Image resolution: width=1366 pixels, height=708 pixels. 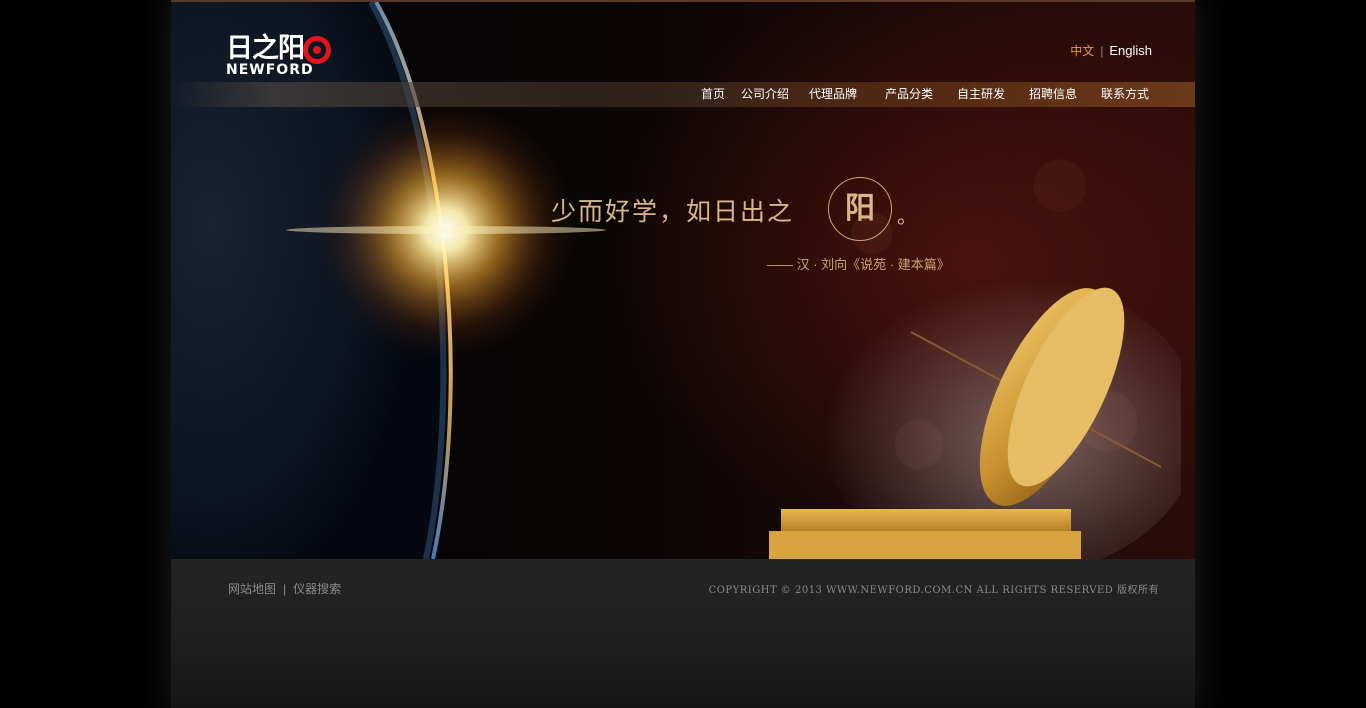 I want to click on hero-quote-period: 。, so click(x=907, y=216).